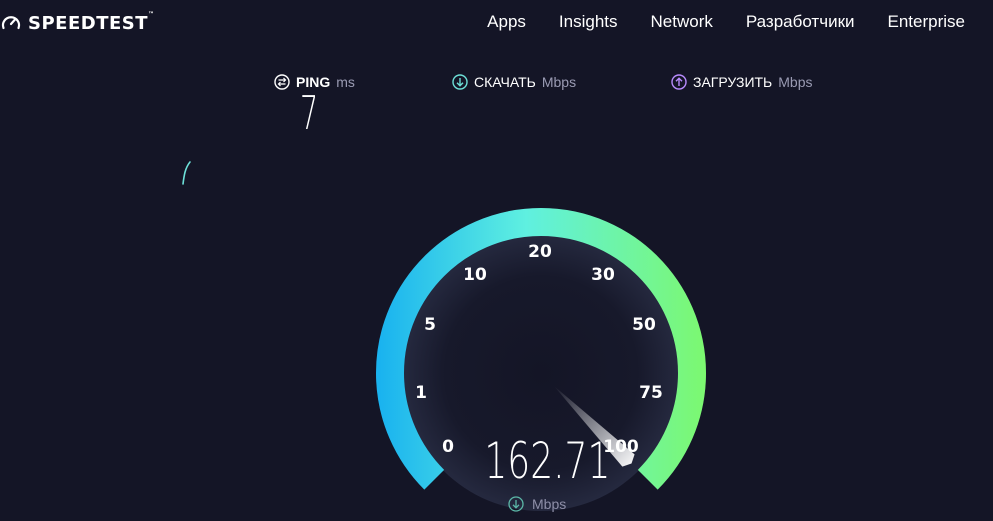  I want to click on gauge-tick-50: 50, so click(644, 325).